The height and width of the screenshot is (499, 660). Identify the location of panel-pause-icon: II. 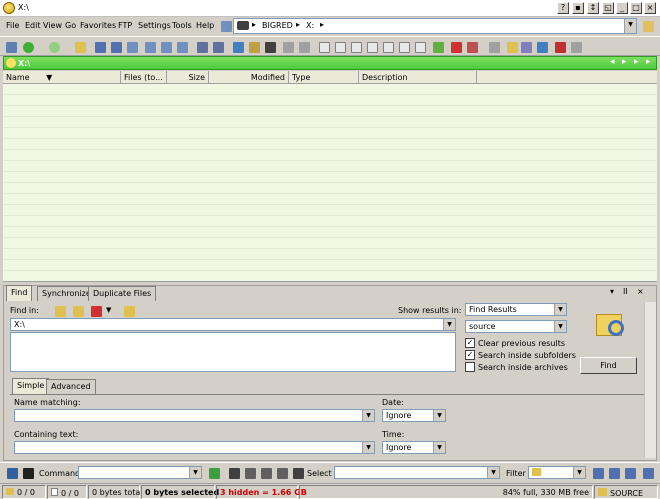
(625, 291).